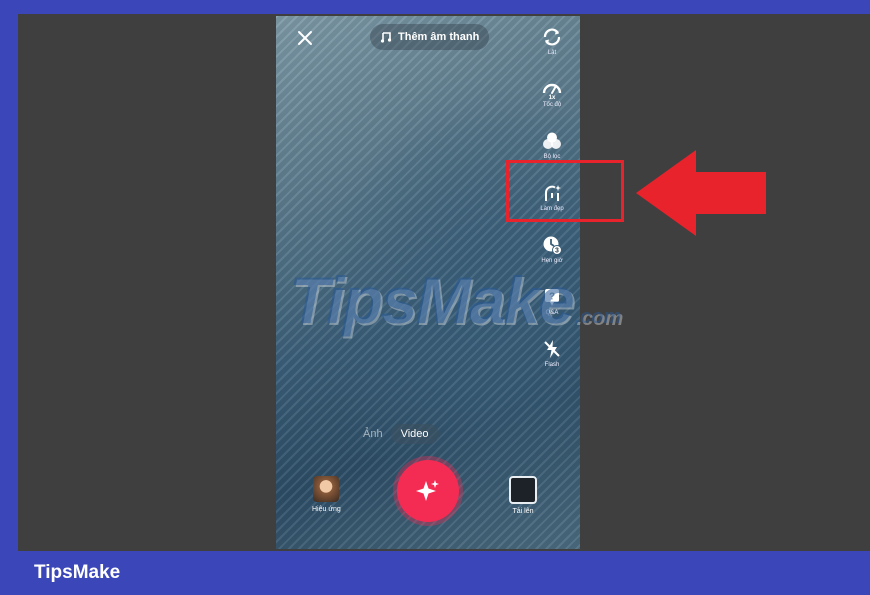 The height and width of the screenshot is (595, 870). What do you see at coordinates (432, 300) in the screenshot?
I see `watermark-text: TipsMake` at bounding box center [432, 300].